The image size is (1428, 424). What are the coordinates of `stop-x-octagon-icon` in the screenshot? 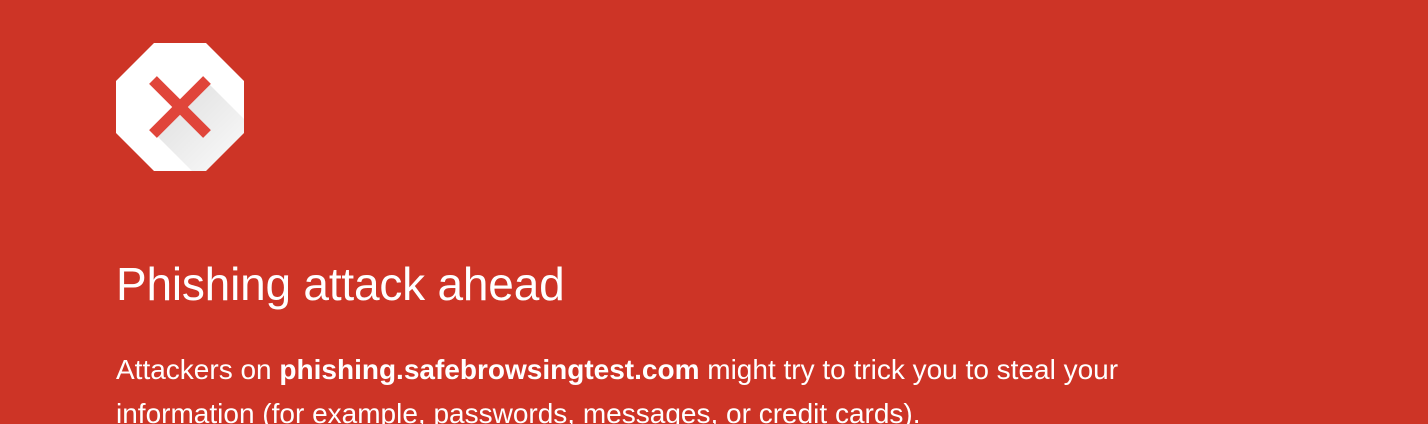 It's located at (180, 107).